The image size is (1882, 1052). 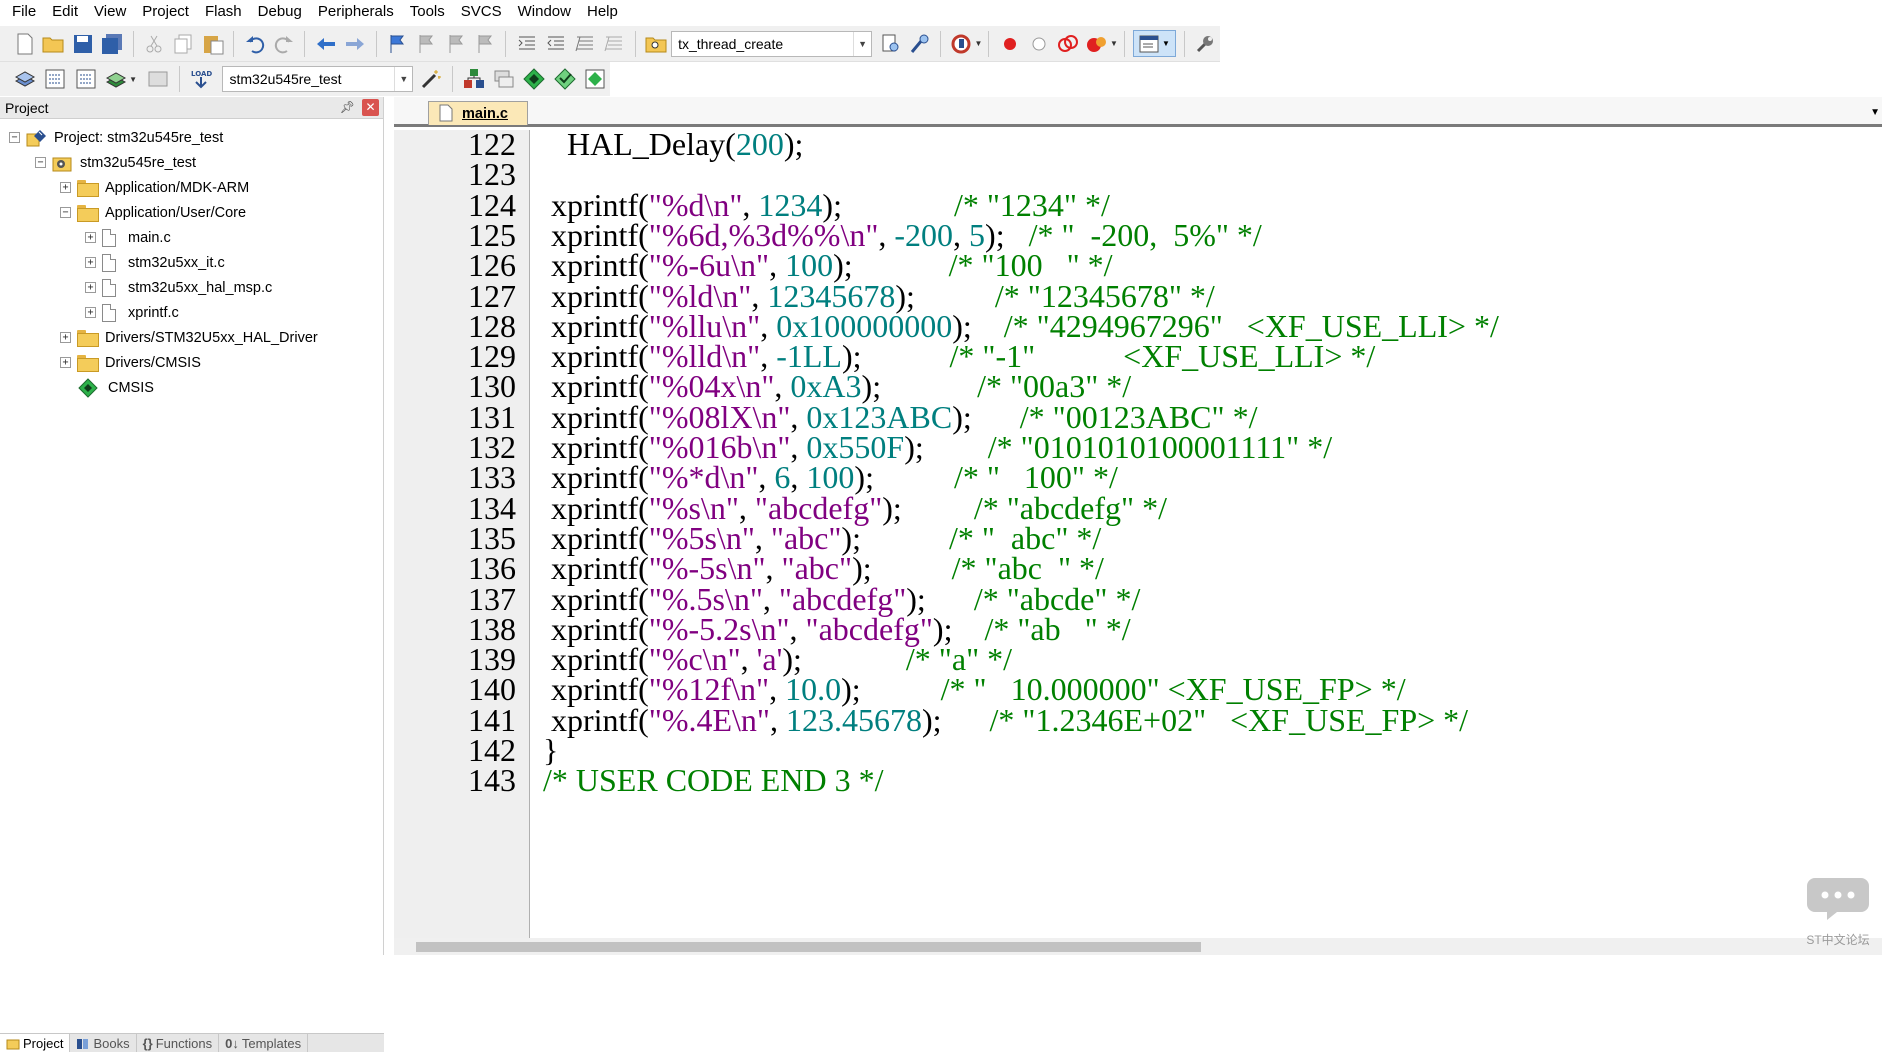 What do you see at coordinates (155, 262) in the screenshot?
I see `tree-file: + stm32u5xx_it.c` at bounding box center [155, 262].